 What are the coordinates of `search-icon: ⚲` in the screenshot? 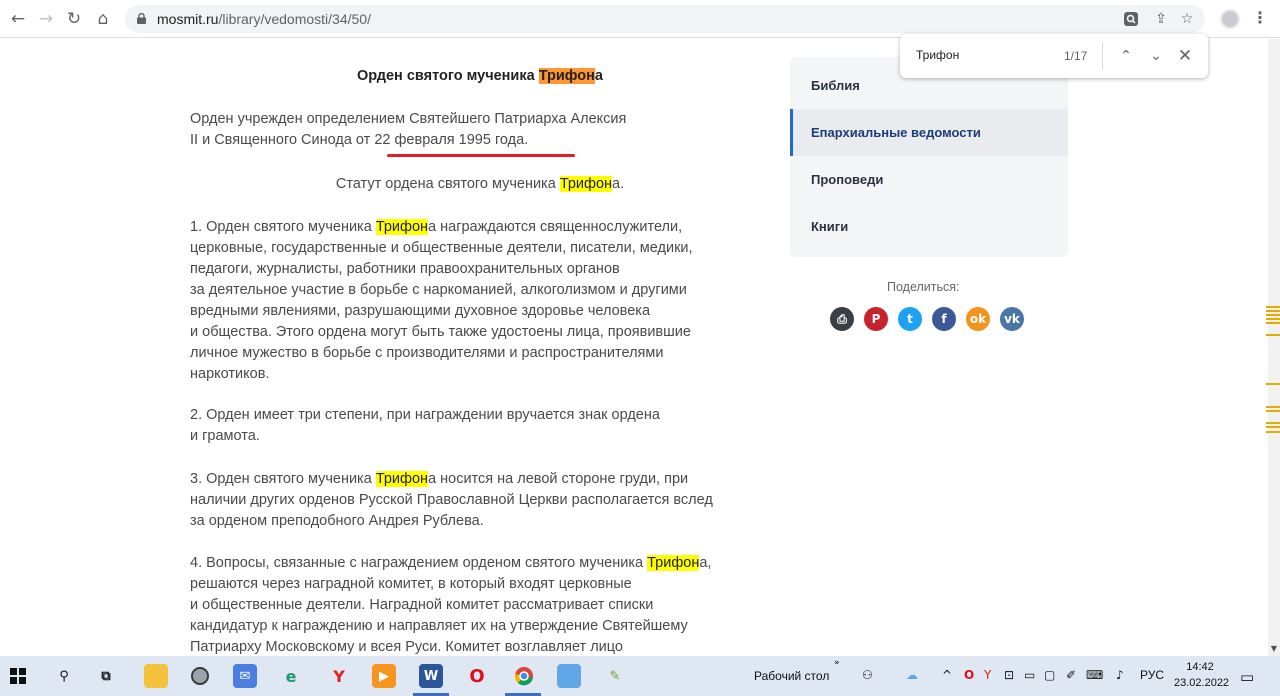 It's located at (64, 676).